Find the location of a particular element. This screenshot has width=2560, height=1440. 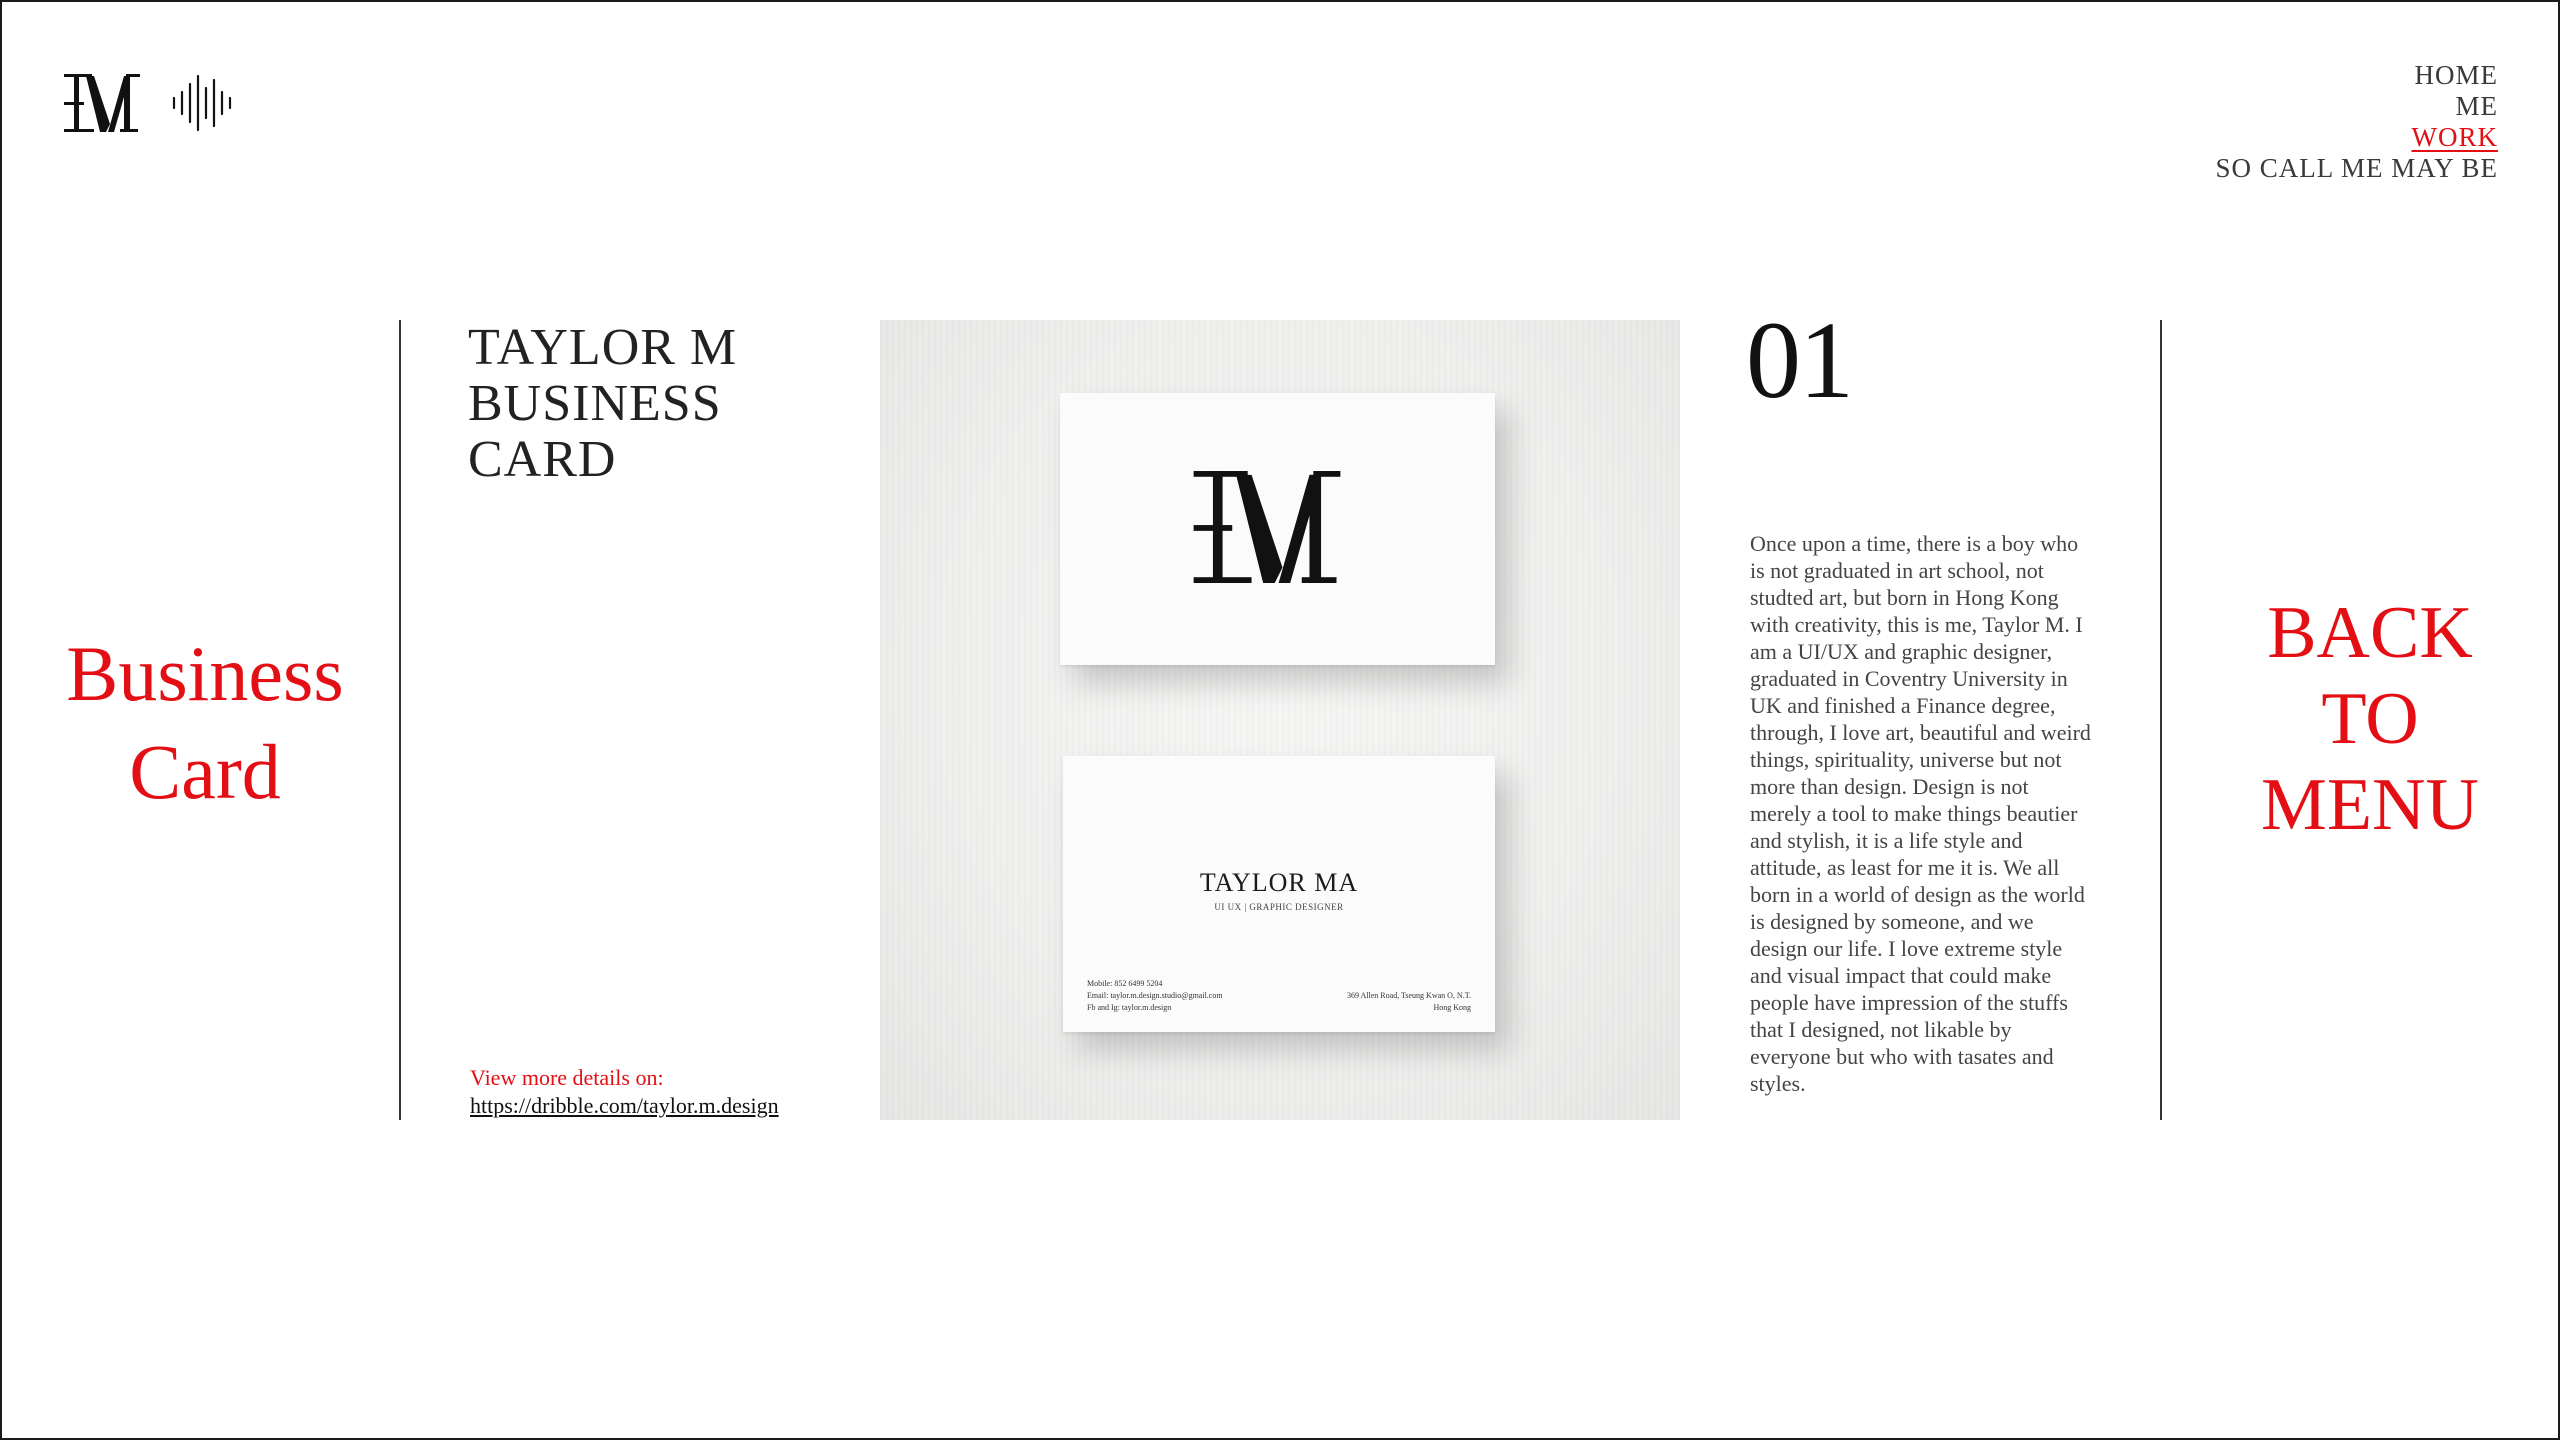

back-to-menu-line1: BACK is located at coordinates (2370, 633).